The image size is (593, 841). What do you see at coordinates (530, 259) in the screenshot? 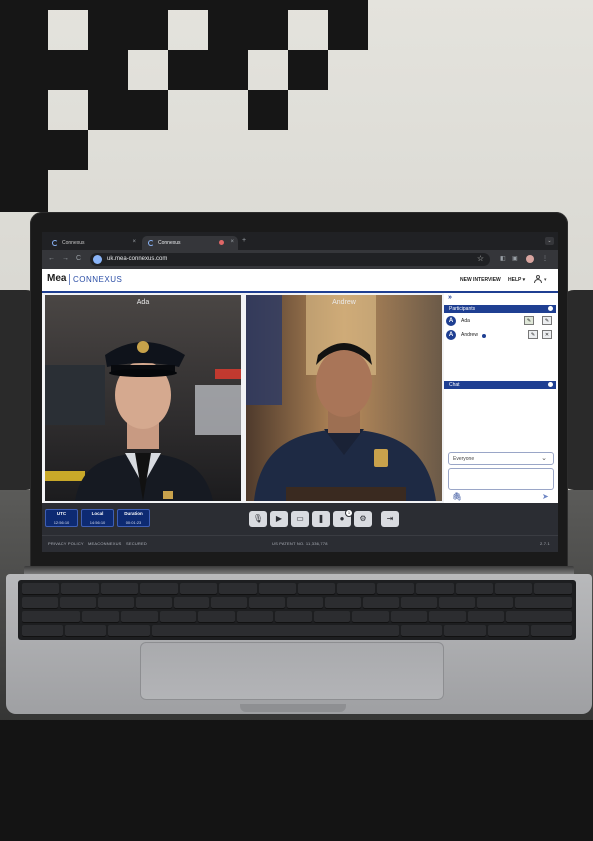
I see `profile-avatar-icon` at bounding box center [530, 259].